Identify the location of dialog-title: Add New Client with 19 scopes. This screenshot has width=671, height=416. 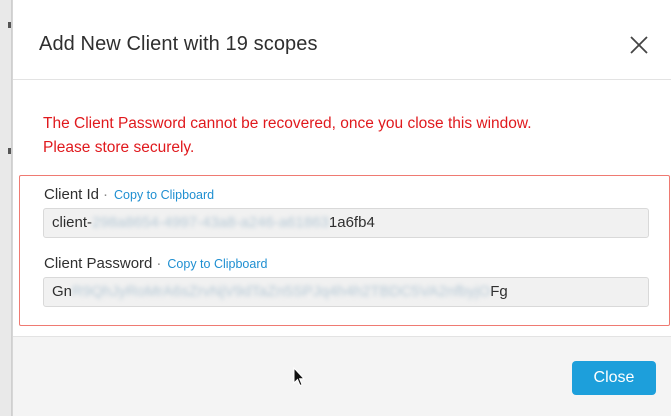
(178, 44).